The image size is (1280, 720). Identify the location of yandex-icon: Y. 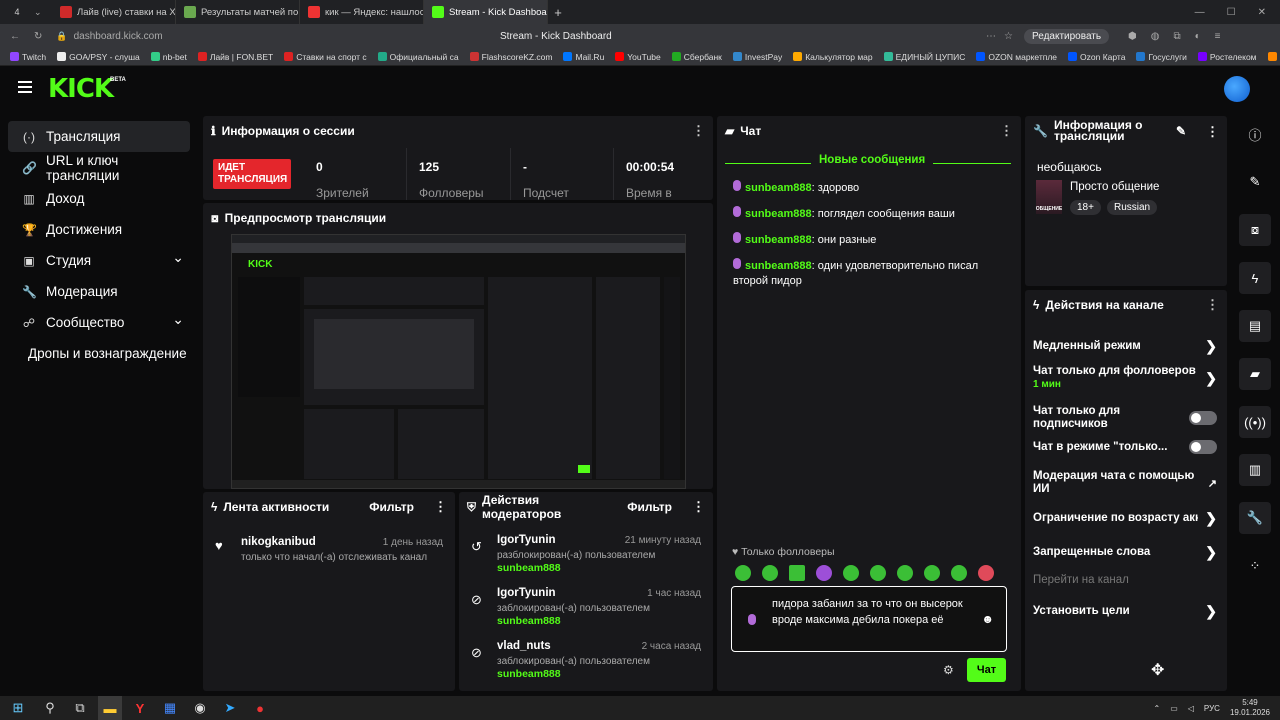
(140, 708).